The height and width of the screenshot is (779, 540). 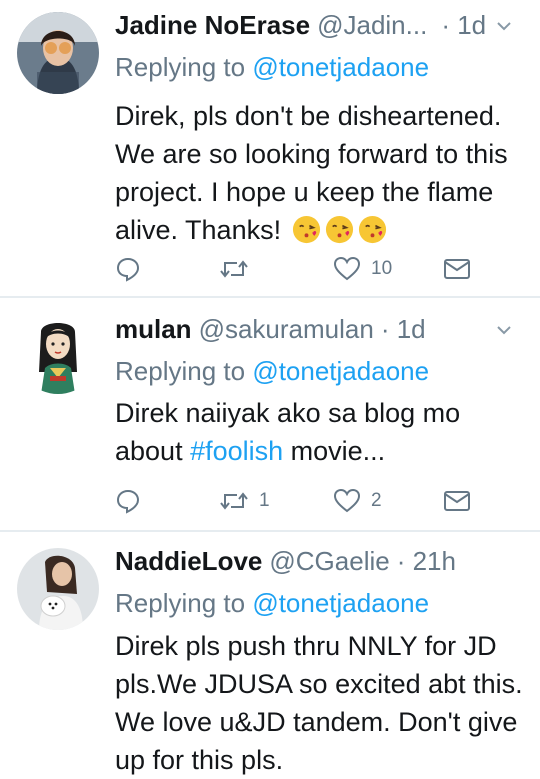 I want to click on like-count: 2, so click(x=376, y=500).